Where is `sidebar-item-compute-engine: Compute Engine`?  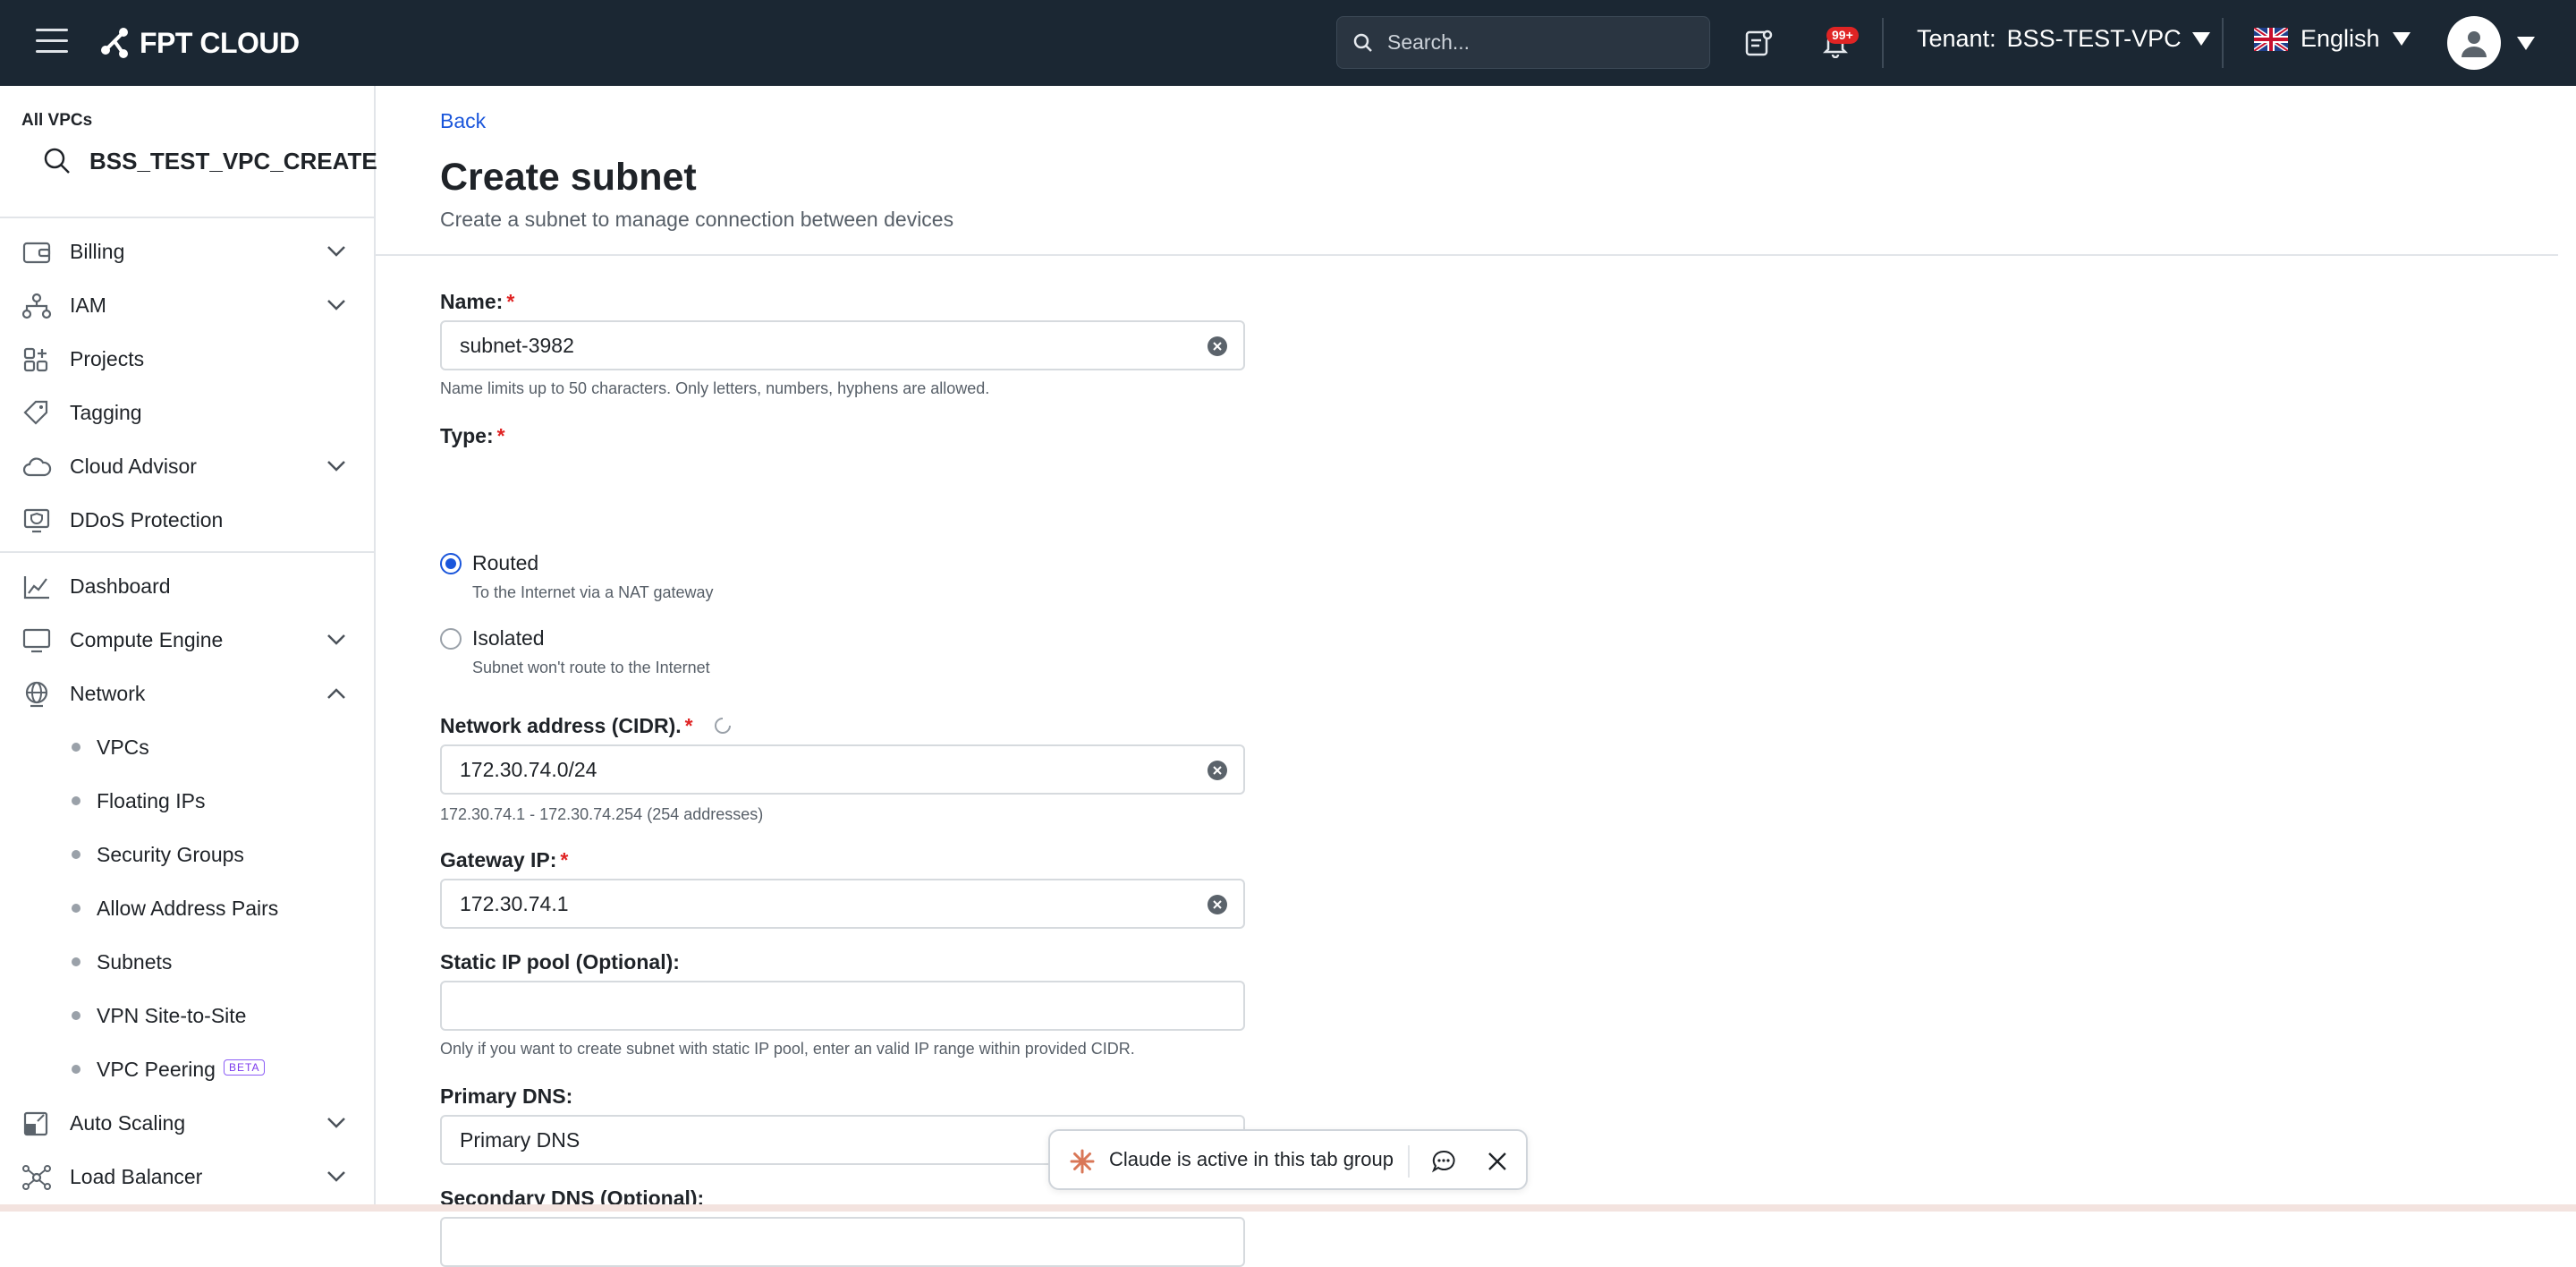
sidebar-item-compute-engine: Compute Engine is located at coordinates (187, 639).